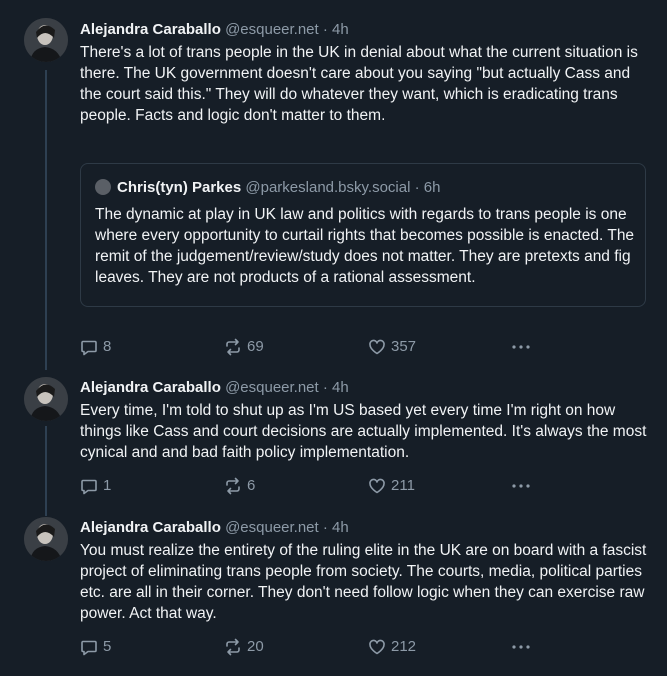 This screenshot has height=676, width=667. Describe the element at coordinates (255, 646) in the screenshot. I see `repost-count: 20` at that location.